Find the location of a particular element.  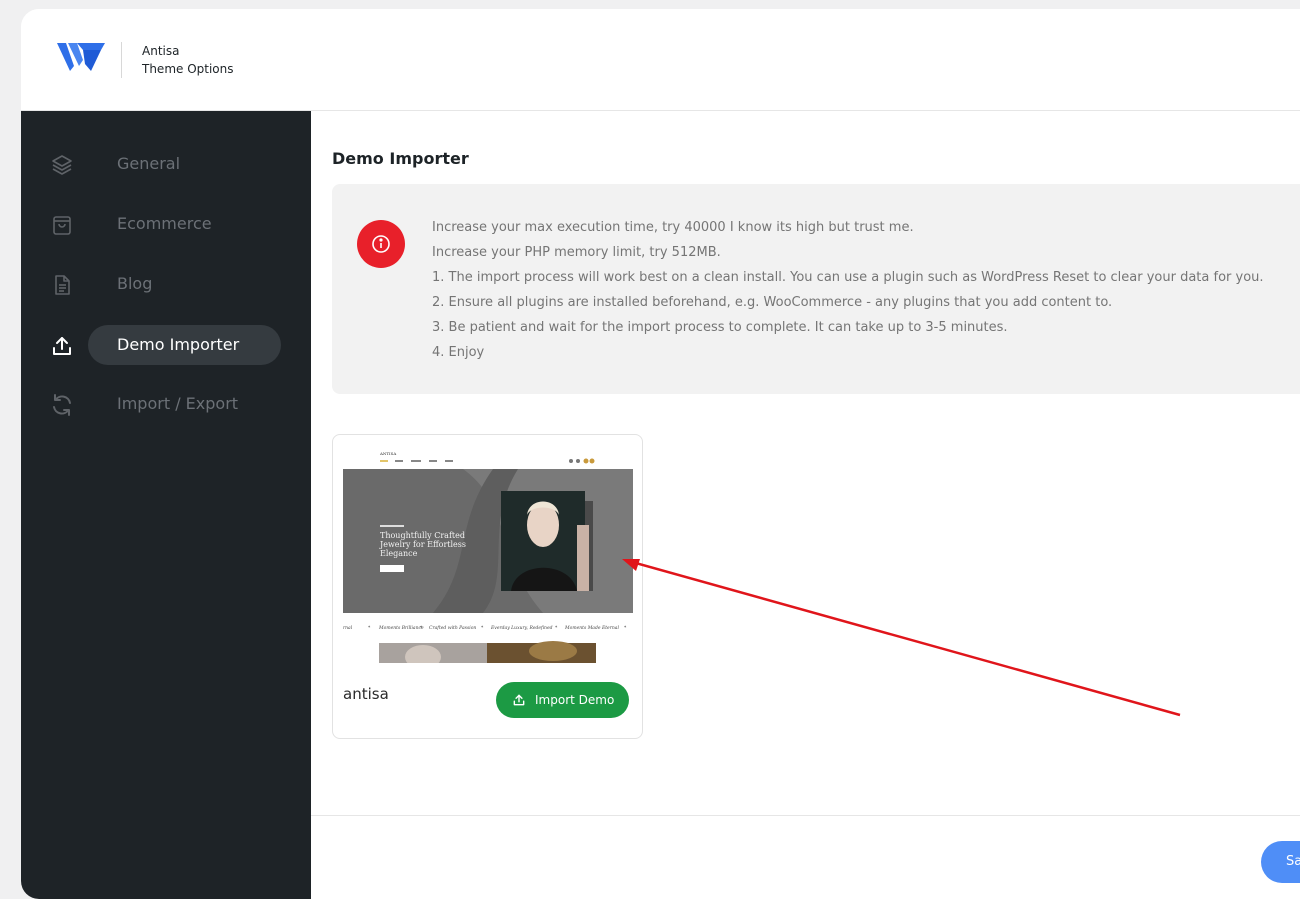

sidebar-item-label: Demo Importer is located at coordinates (178, 344).